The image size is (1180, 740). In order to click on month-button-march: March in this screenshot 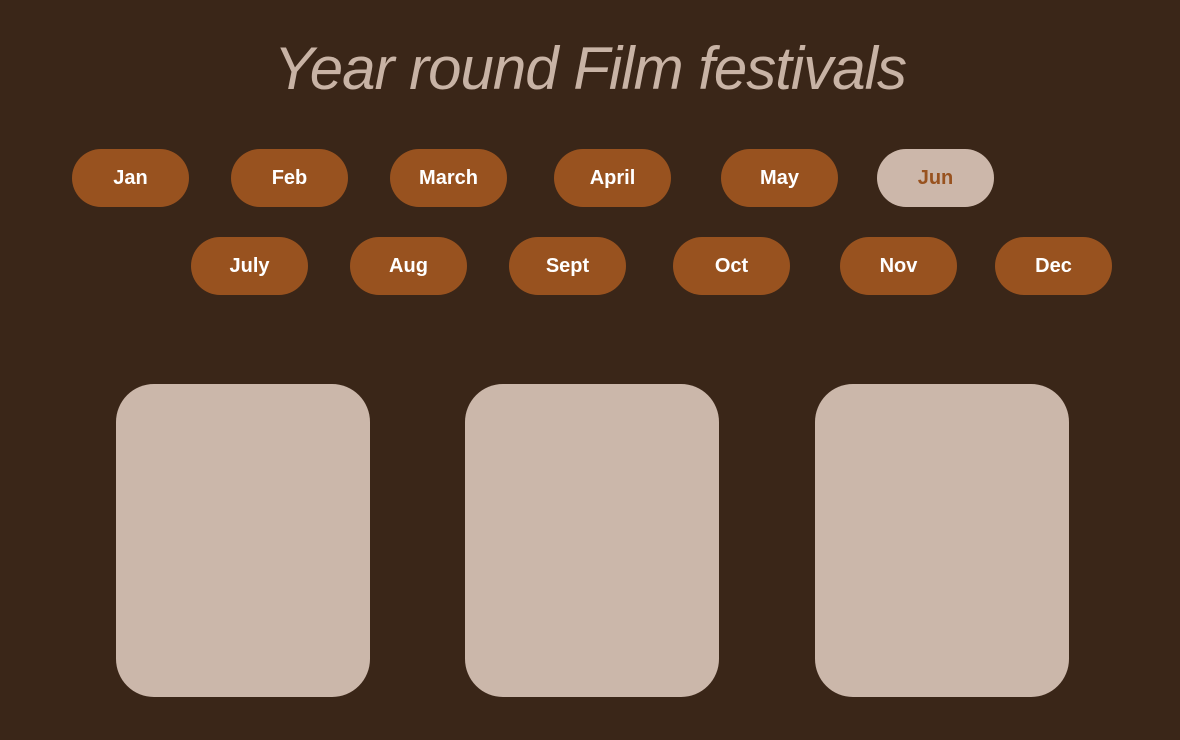, I will do `click(448, 178)`.